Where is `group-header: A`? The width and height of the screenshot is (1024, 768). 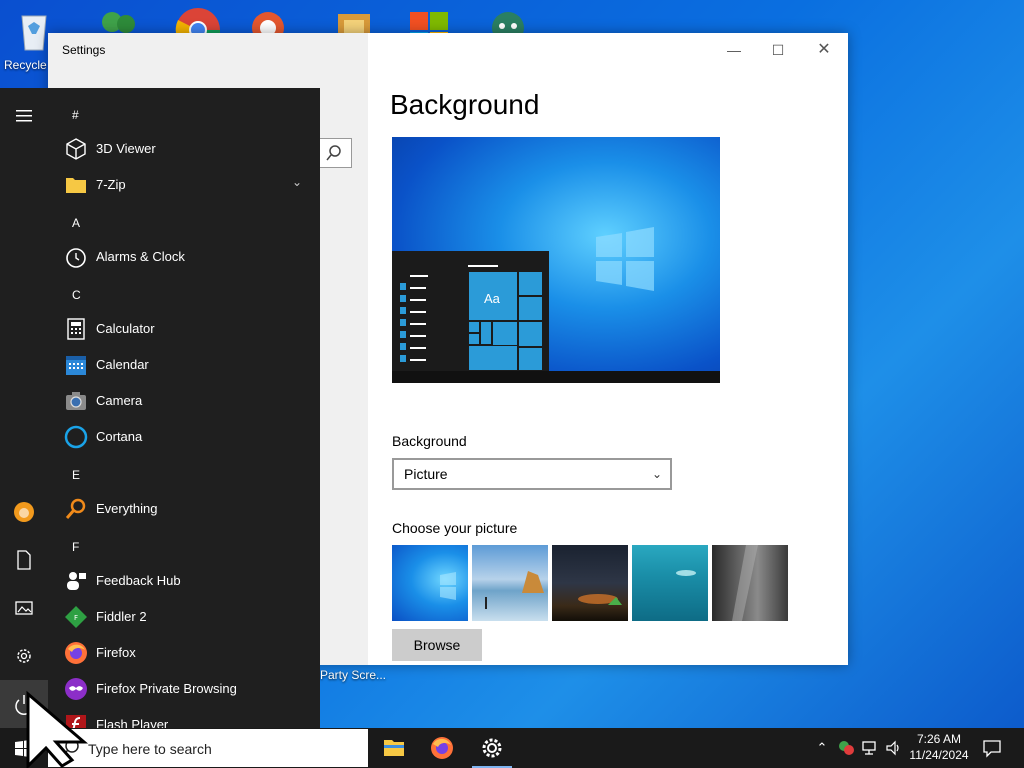 group-header: A is located at coordinates (76, 223).